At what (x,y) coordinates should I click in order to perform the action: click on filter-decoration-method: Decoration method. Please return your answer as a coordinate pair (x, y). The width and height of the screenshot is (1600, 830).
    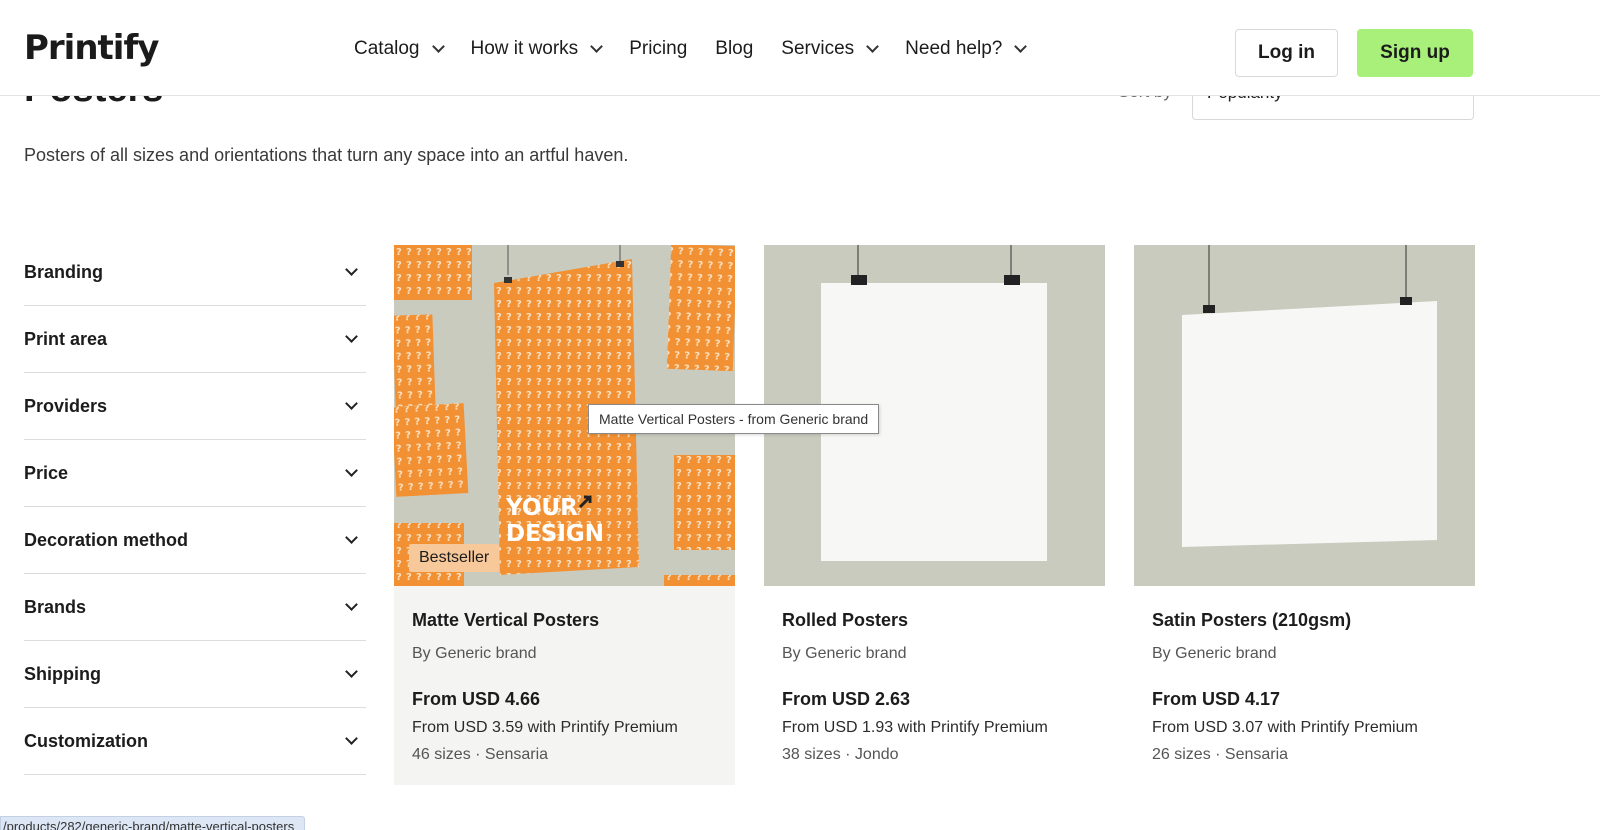
    Looking at the image, I should click on (195, 540).